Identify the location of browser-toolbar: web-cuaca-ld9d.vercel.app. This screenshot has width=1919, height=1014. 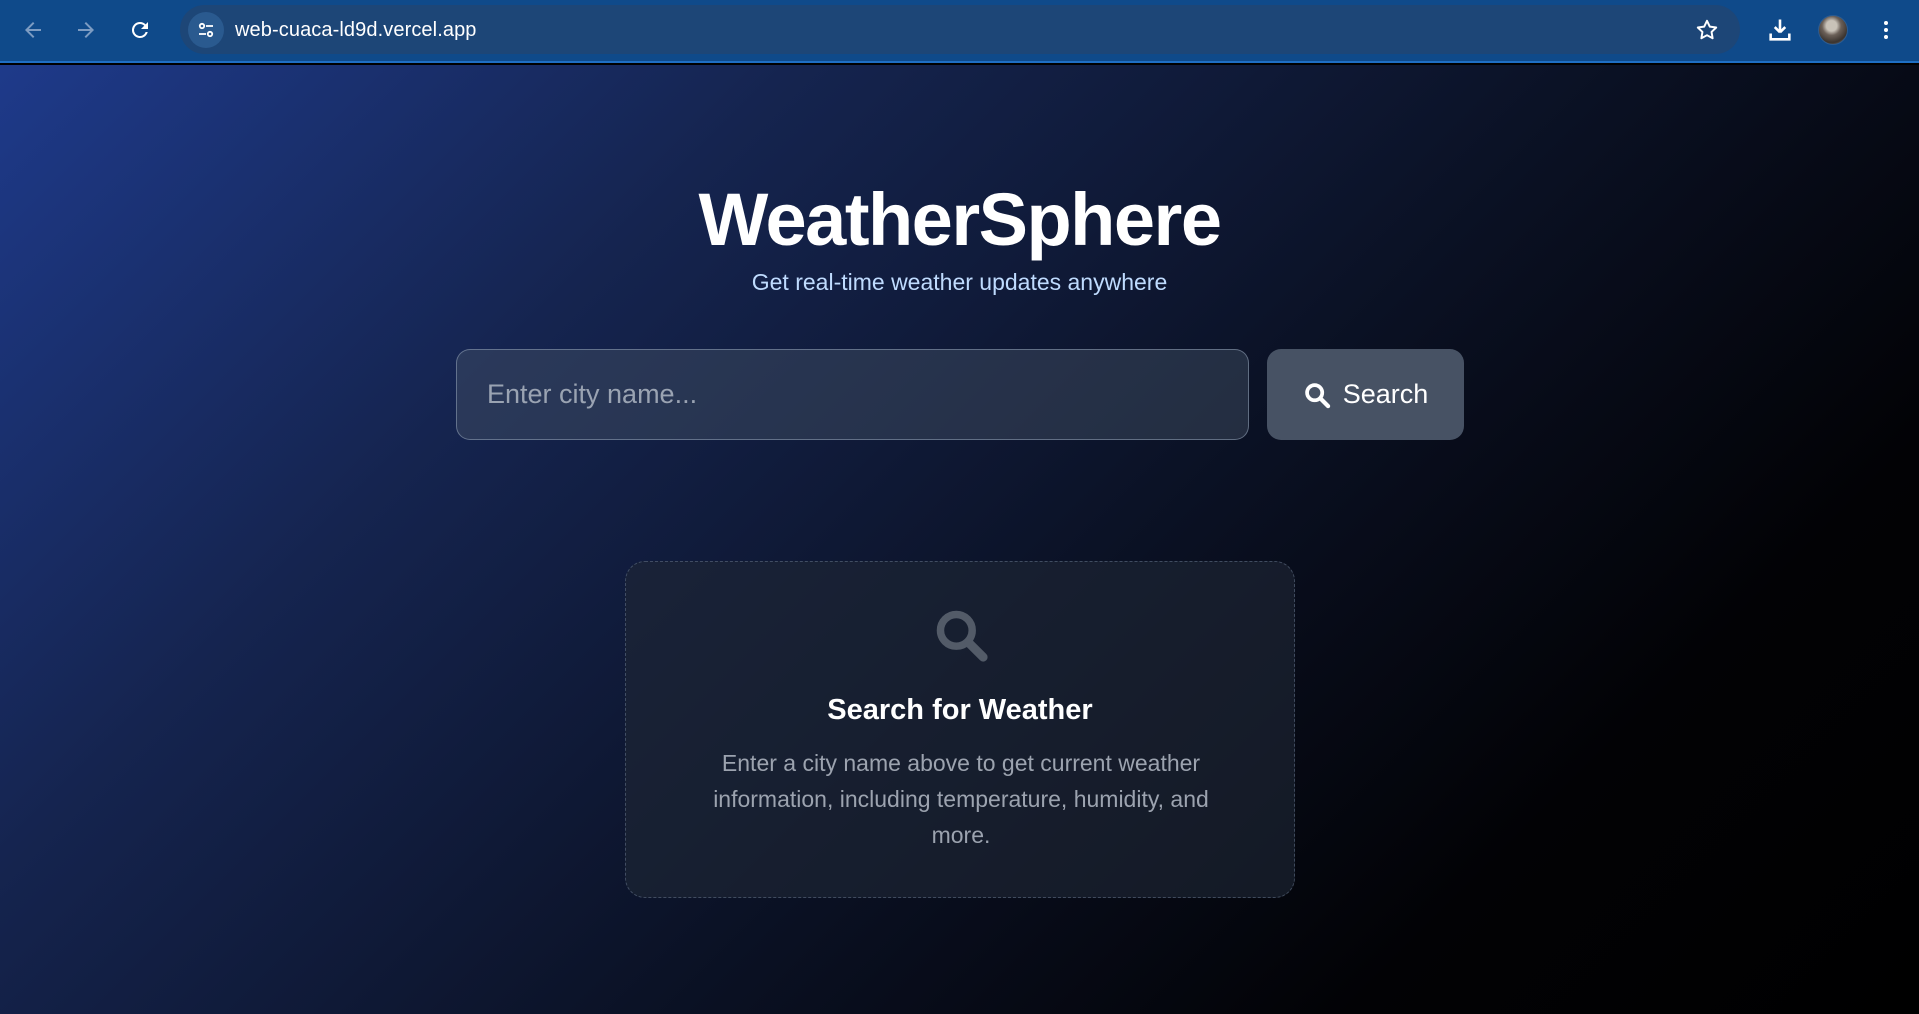
(959, 31).